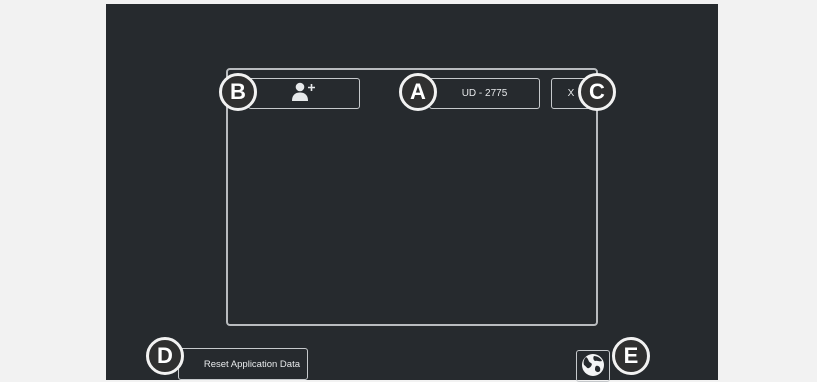  I want to click on device-id-button: UD - 2775, so click(484, 93).